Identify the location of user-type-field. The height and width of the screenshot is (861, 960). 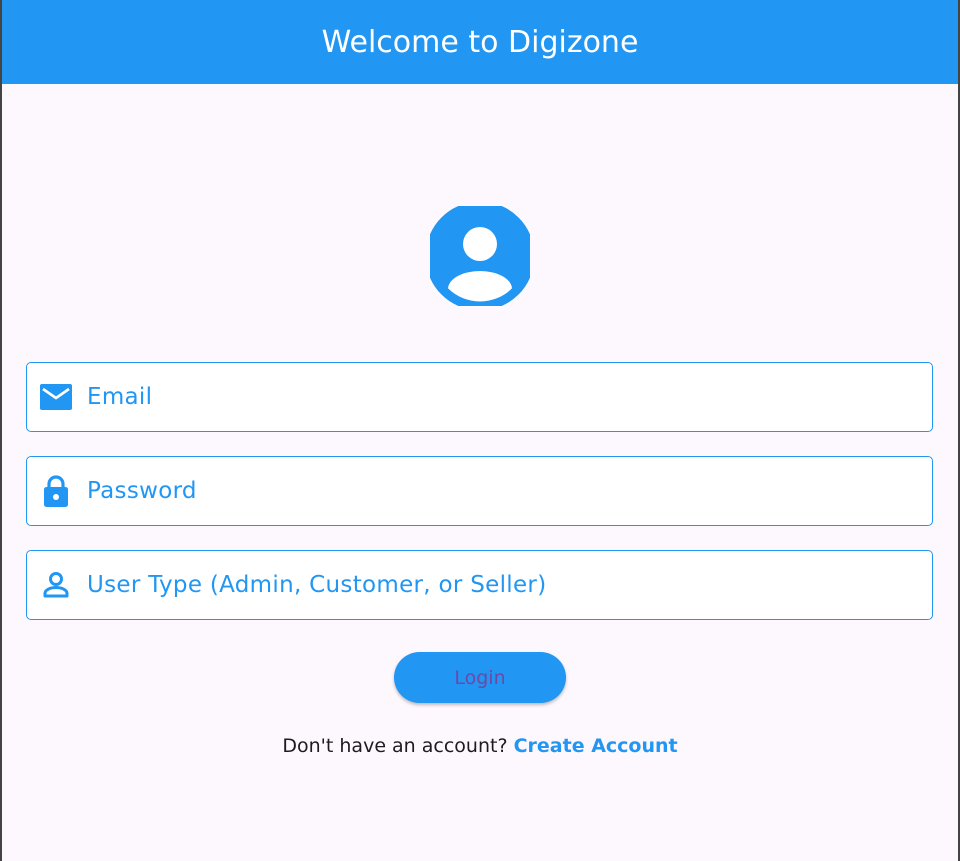
(479, 585).